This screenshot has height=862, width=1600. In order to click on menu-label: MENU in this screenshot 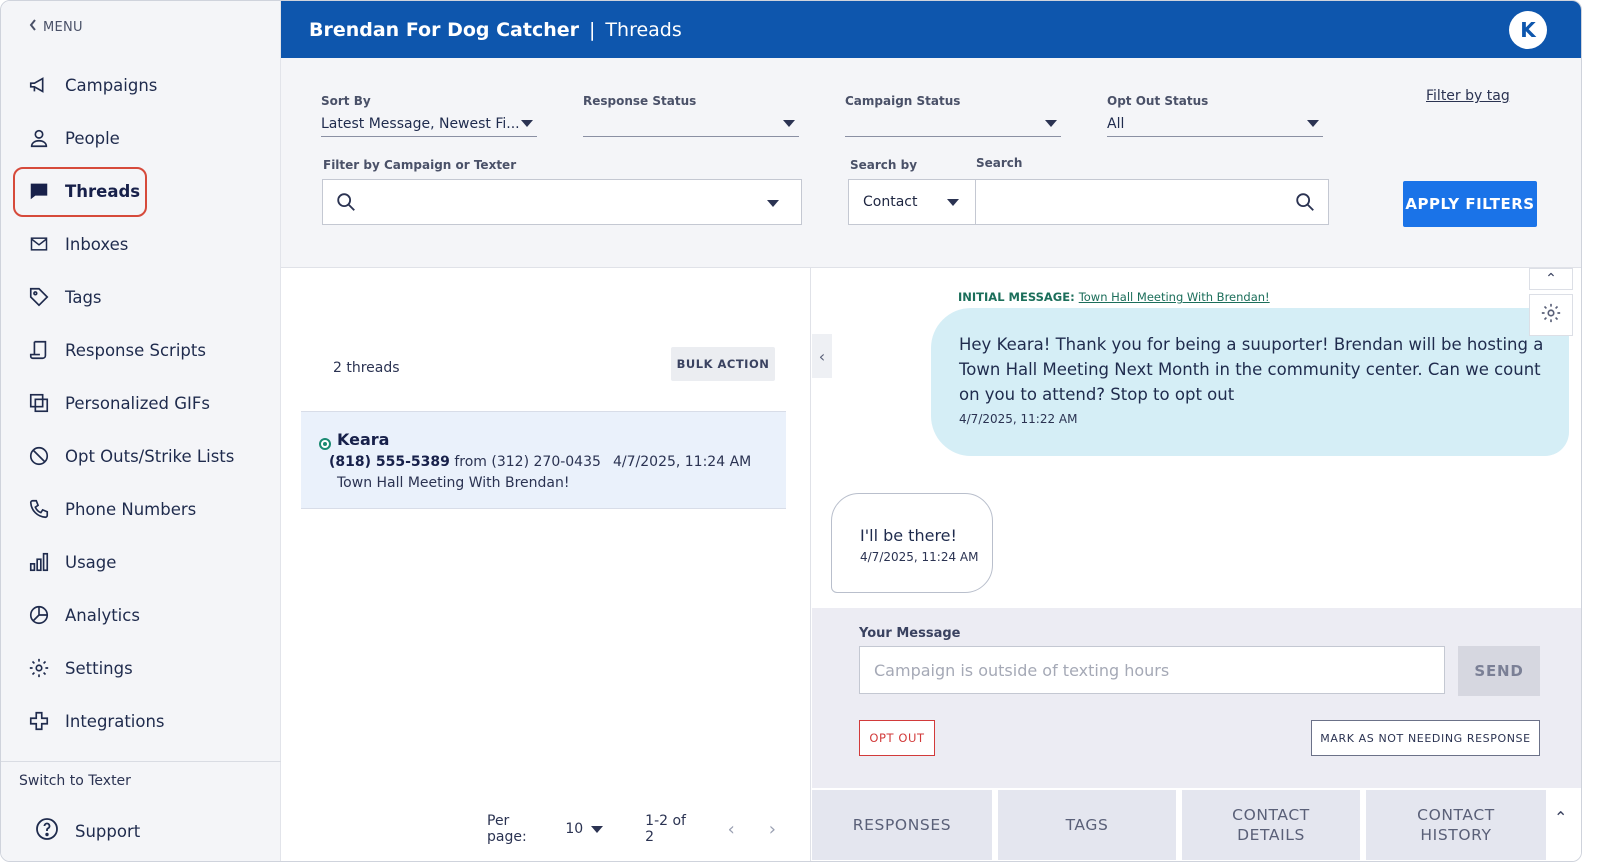, I will do `click(63, 27)`.